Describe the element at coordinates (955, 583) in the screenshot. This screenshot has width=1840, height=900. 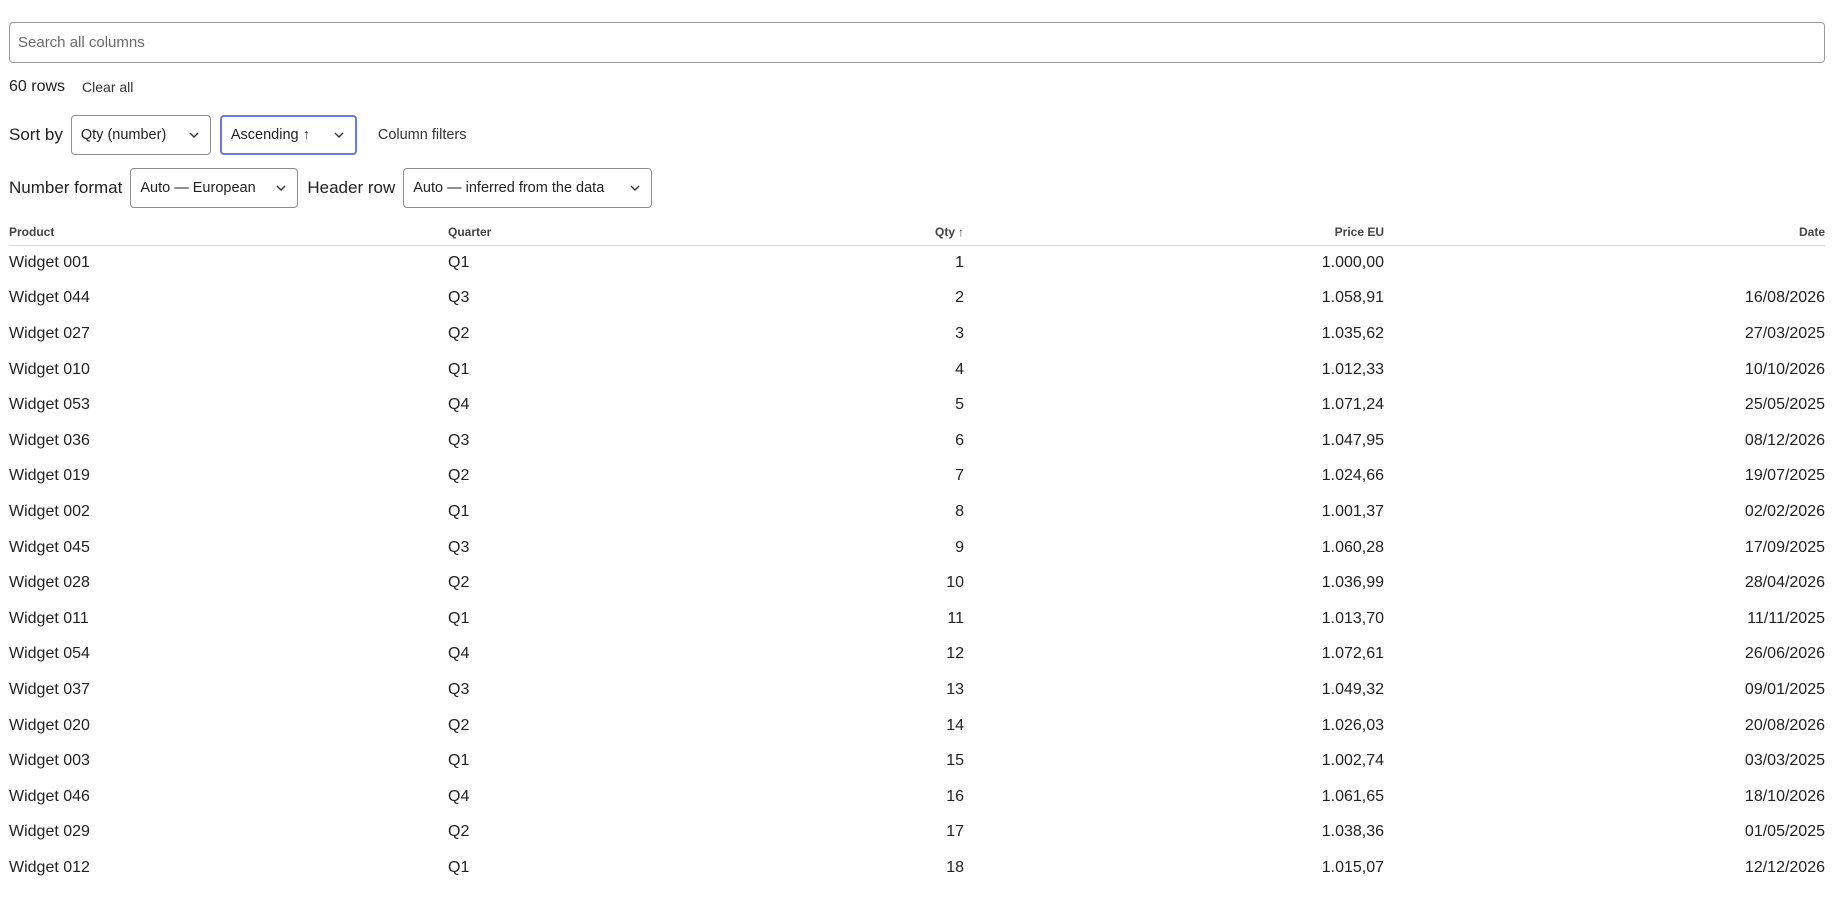
I see `cell-qty: 10` at that location.